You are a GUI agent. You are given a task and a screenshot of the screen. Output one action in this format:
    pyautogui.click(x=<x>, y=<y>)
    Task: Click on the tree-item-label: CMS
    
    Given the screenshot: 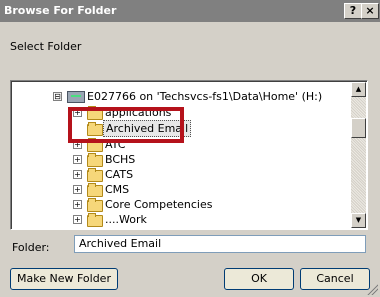 What is the action you would take?
    pyautogui.click(x=117, y=189)
    